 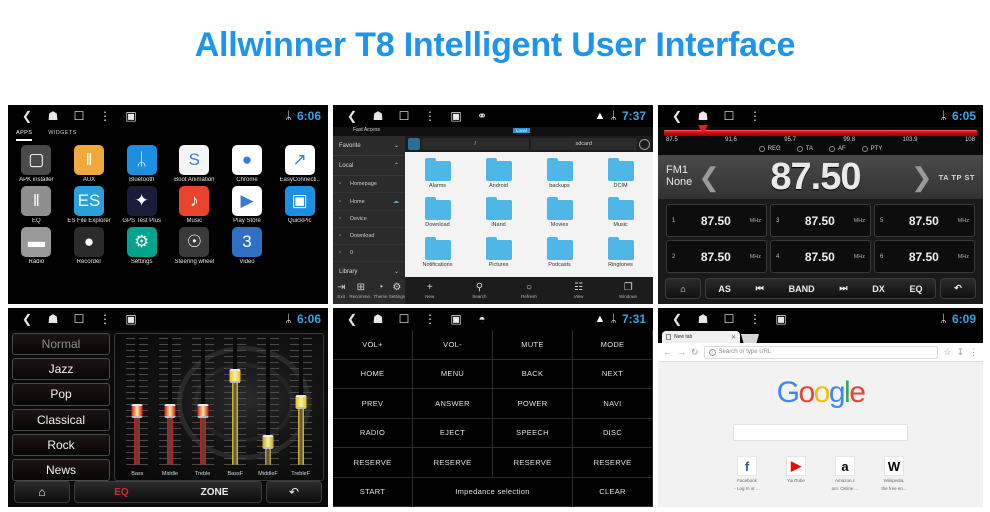 I want to click on app-item: ☉ Steering wheel, so click(x=194, y=246).